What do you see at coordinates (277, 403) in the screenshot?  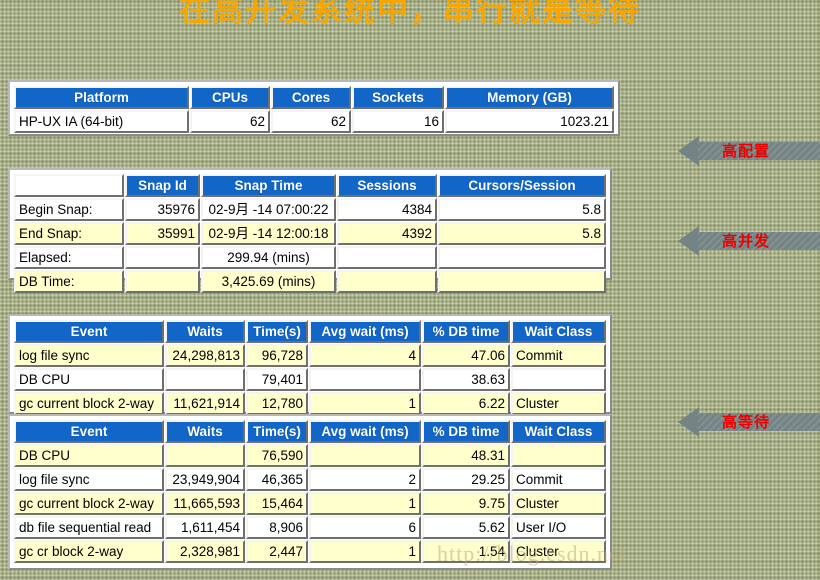 I see `cell: 12,780` at bounding box center [277, 403].